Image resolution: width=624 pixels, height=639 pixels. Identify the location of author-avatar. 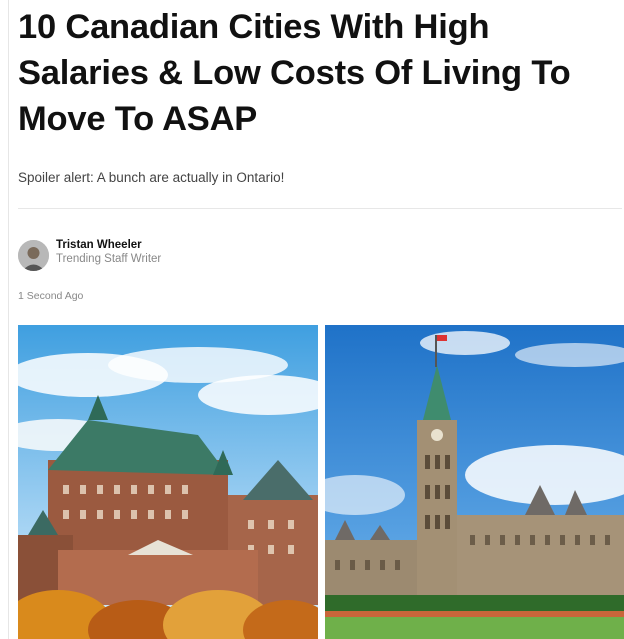
(33, 255).